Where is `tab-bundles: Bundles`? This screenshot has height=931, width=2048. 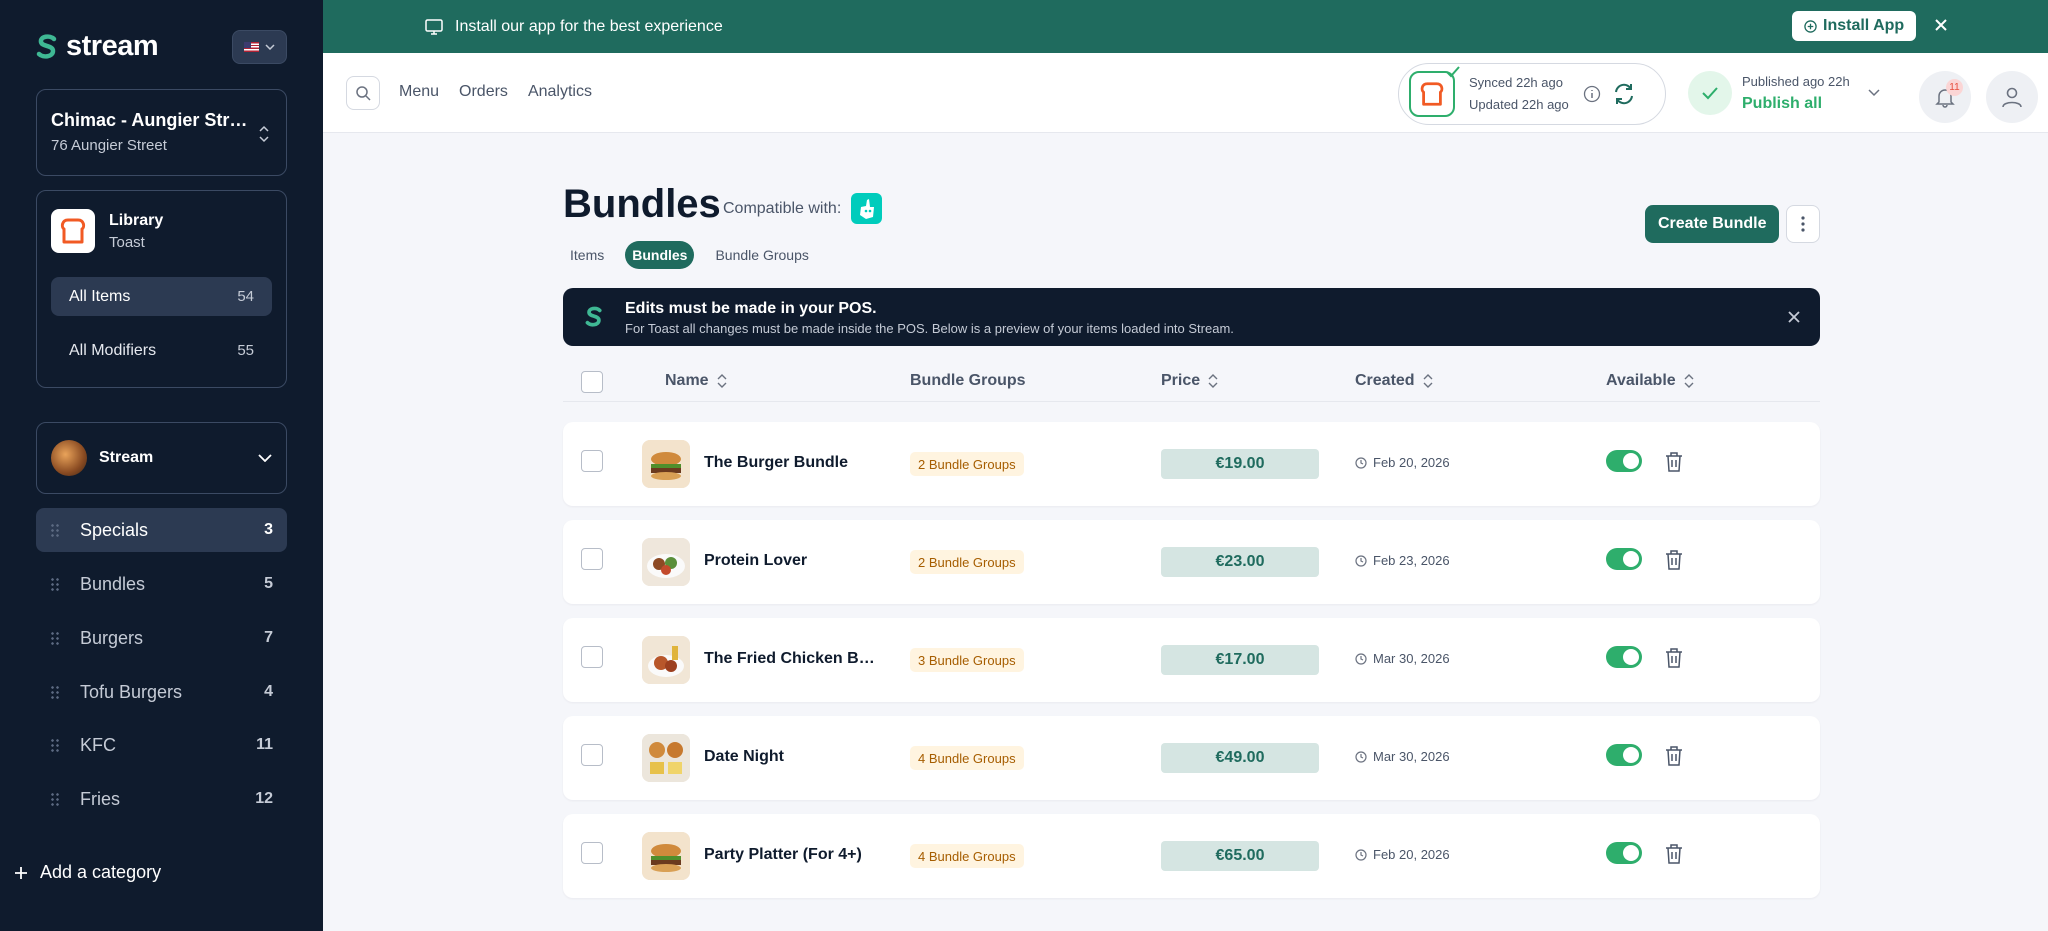 tab-bundles: Bundles is located at coordinates (660, 255).